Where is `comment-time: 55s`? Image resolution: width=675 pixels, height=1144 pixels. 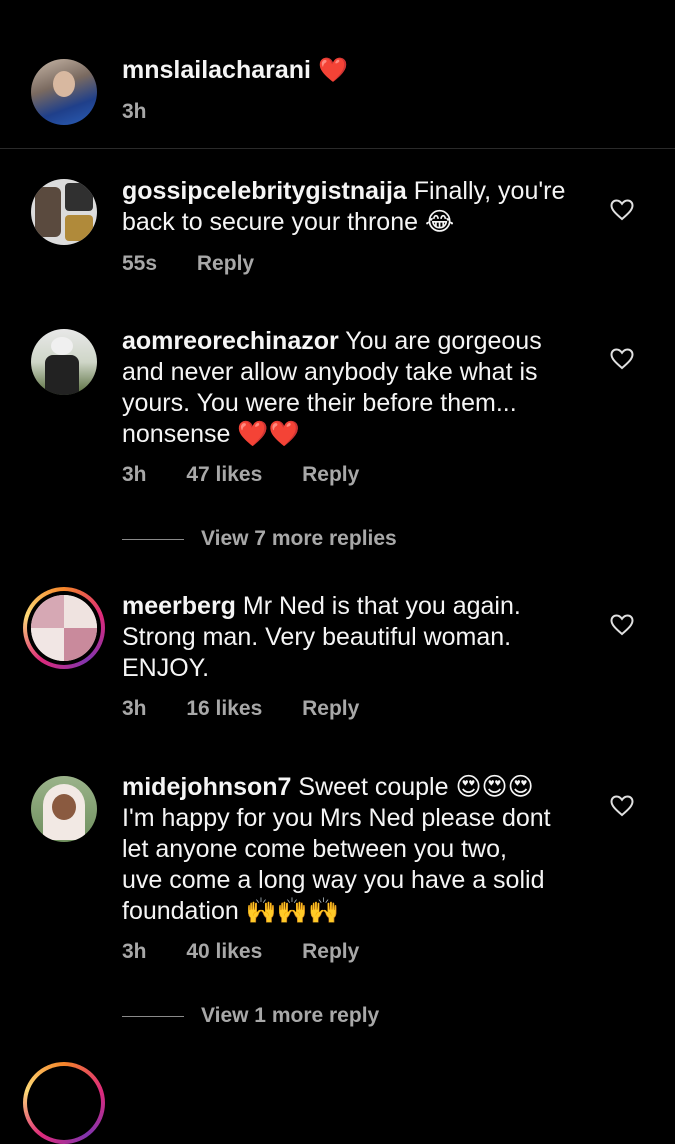 comment-time: 55s is located at coordinates (140, 263).